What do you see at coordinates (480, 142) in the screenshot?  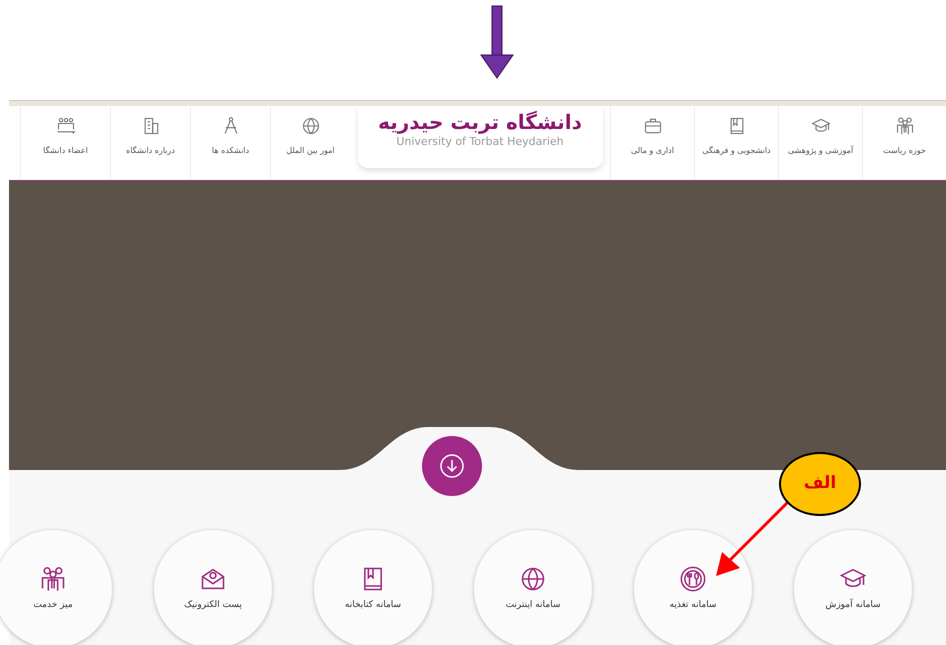 I see `logo-subtitle: University of Torbat Heydarieh` at bounding box center [480, 142].